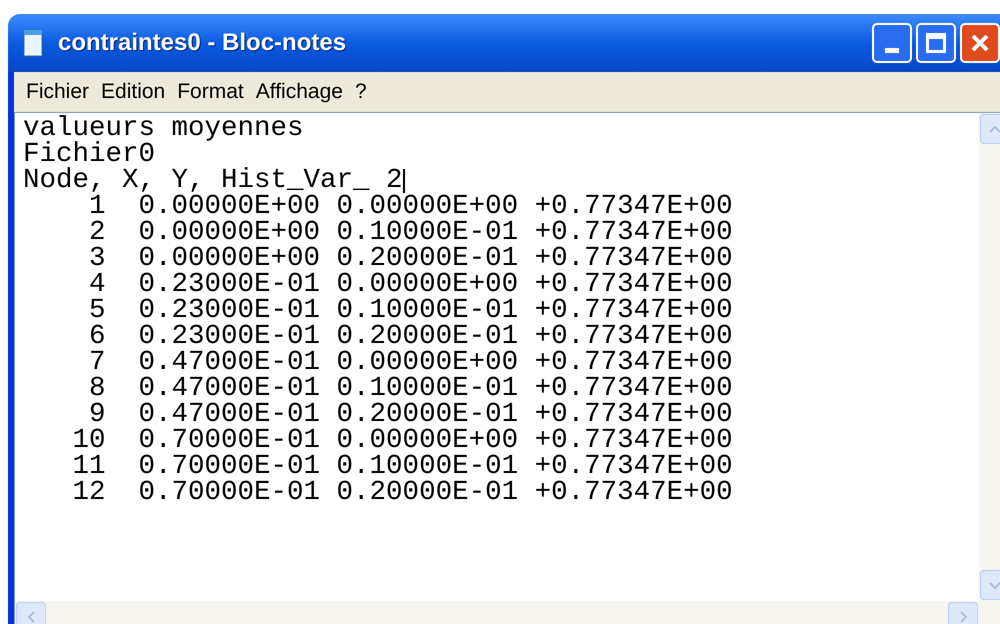 The image size is (1000, 624). Describe the element at coordinates (410, 233) in the screenshot. I see `text-line: 2 0.00000E+00 0.10000E-01 +0.77347E+00` at that location.